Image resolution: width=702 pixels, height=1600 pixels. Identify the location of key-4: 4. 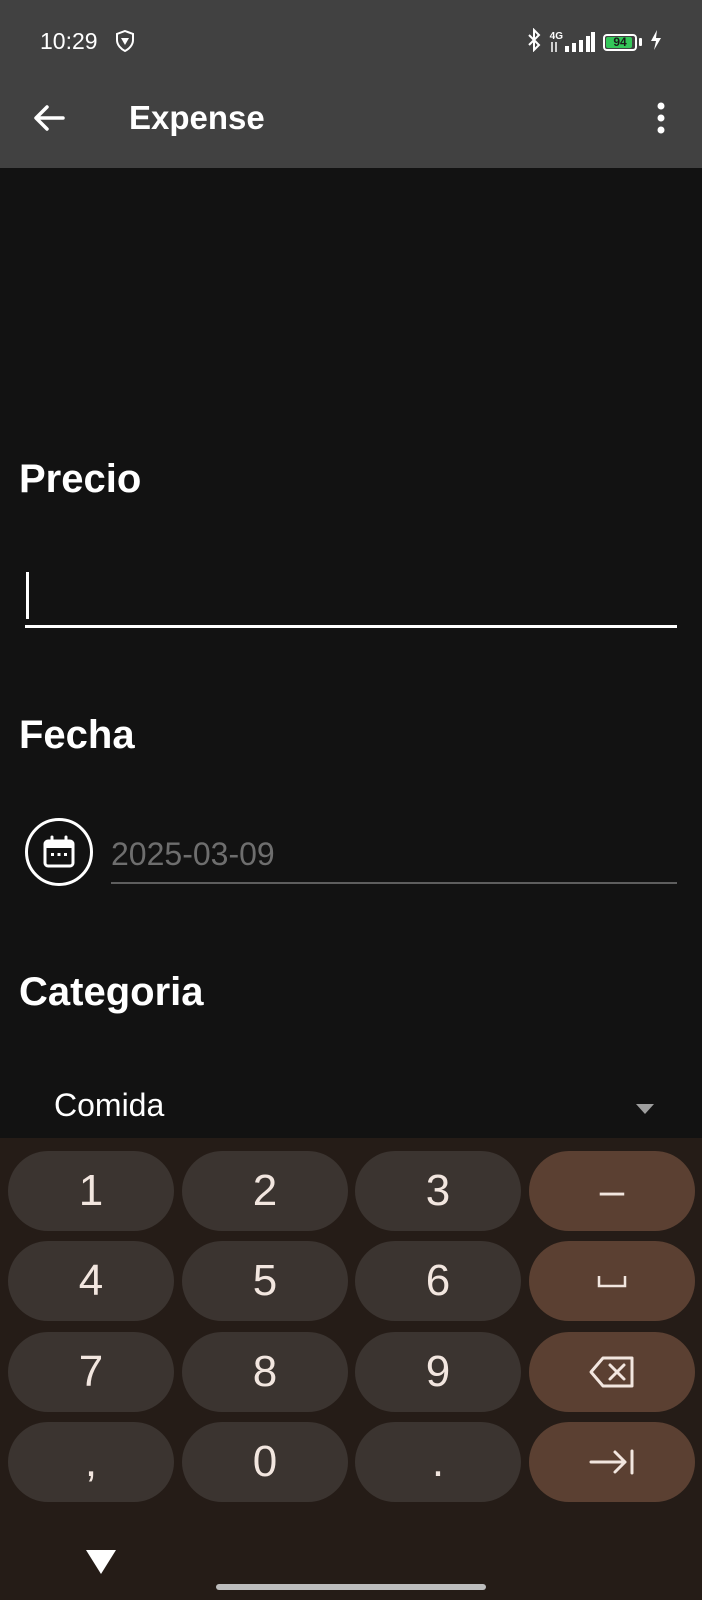
(91, 1281).